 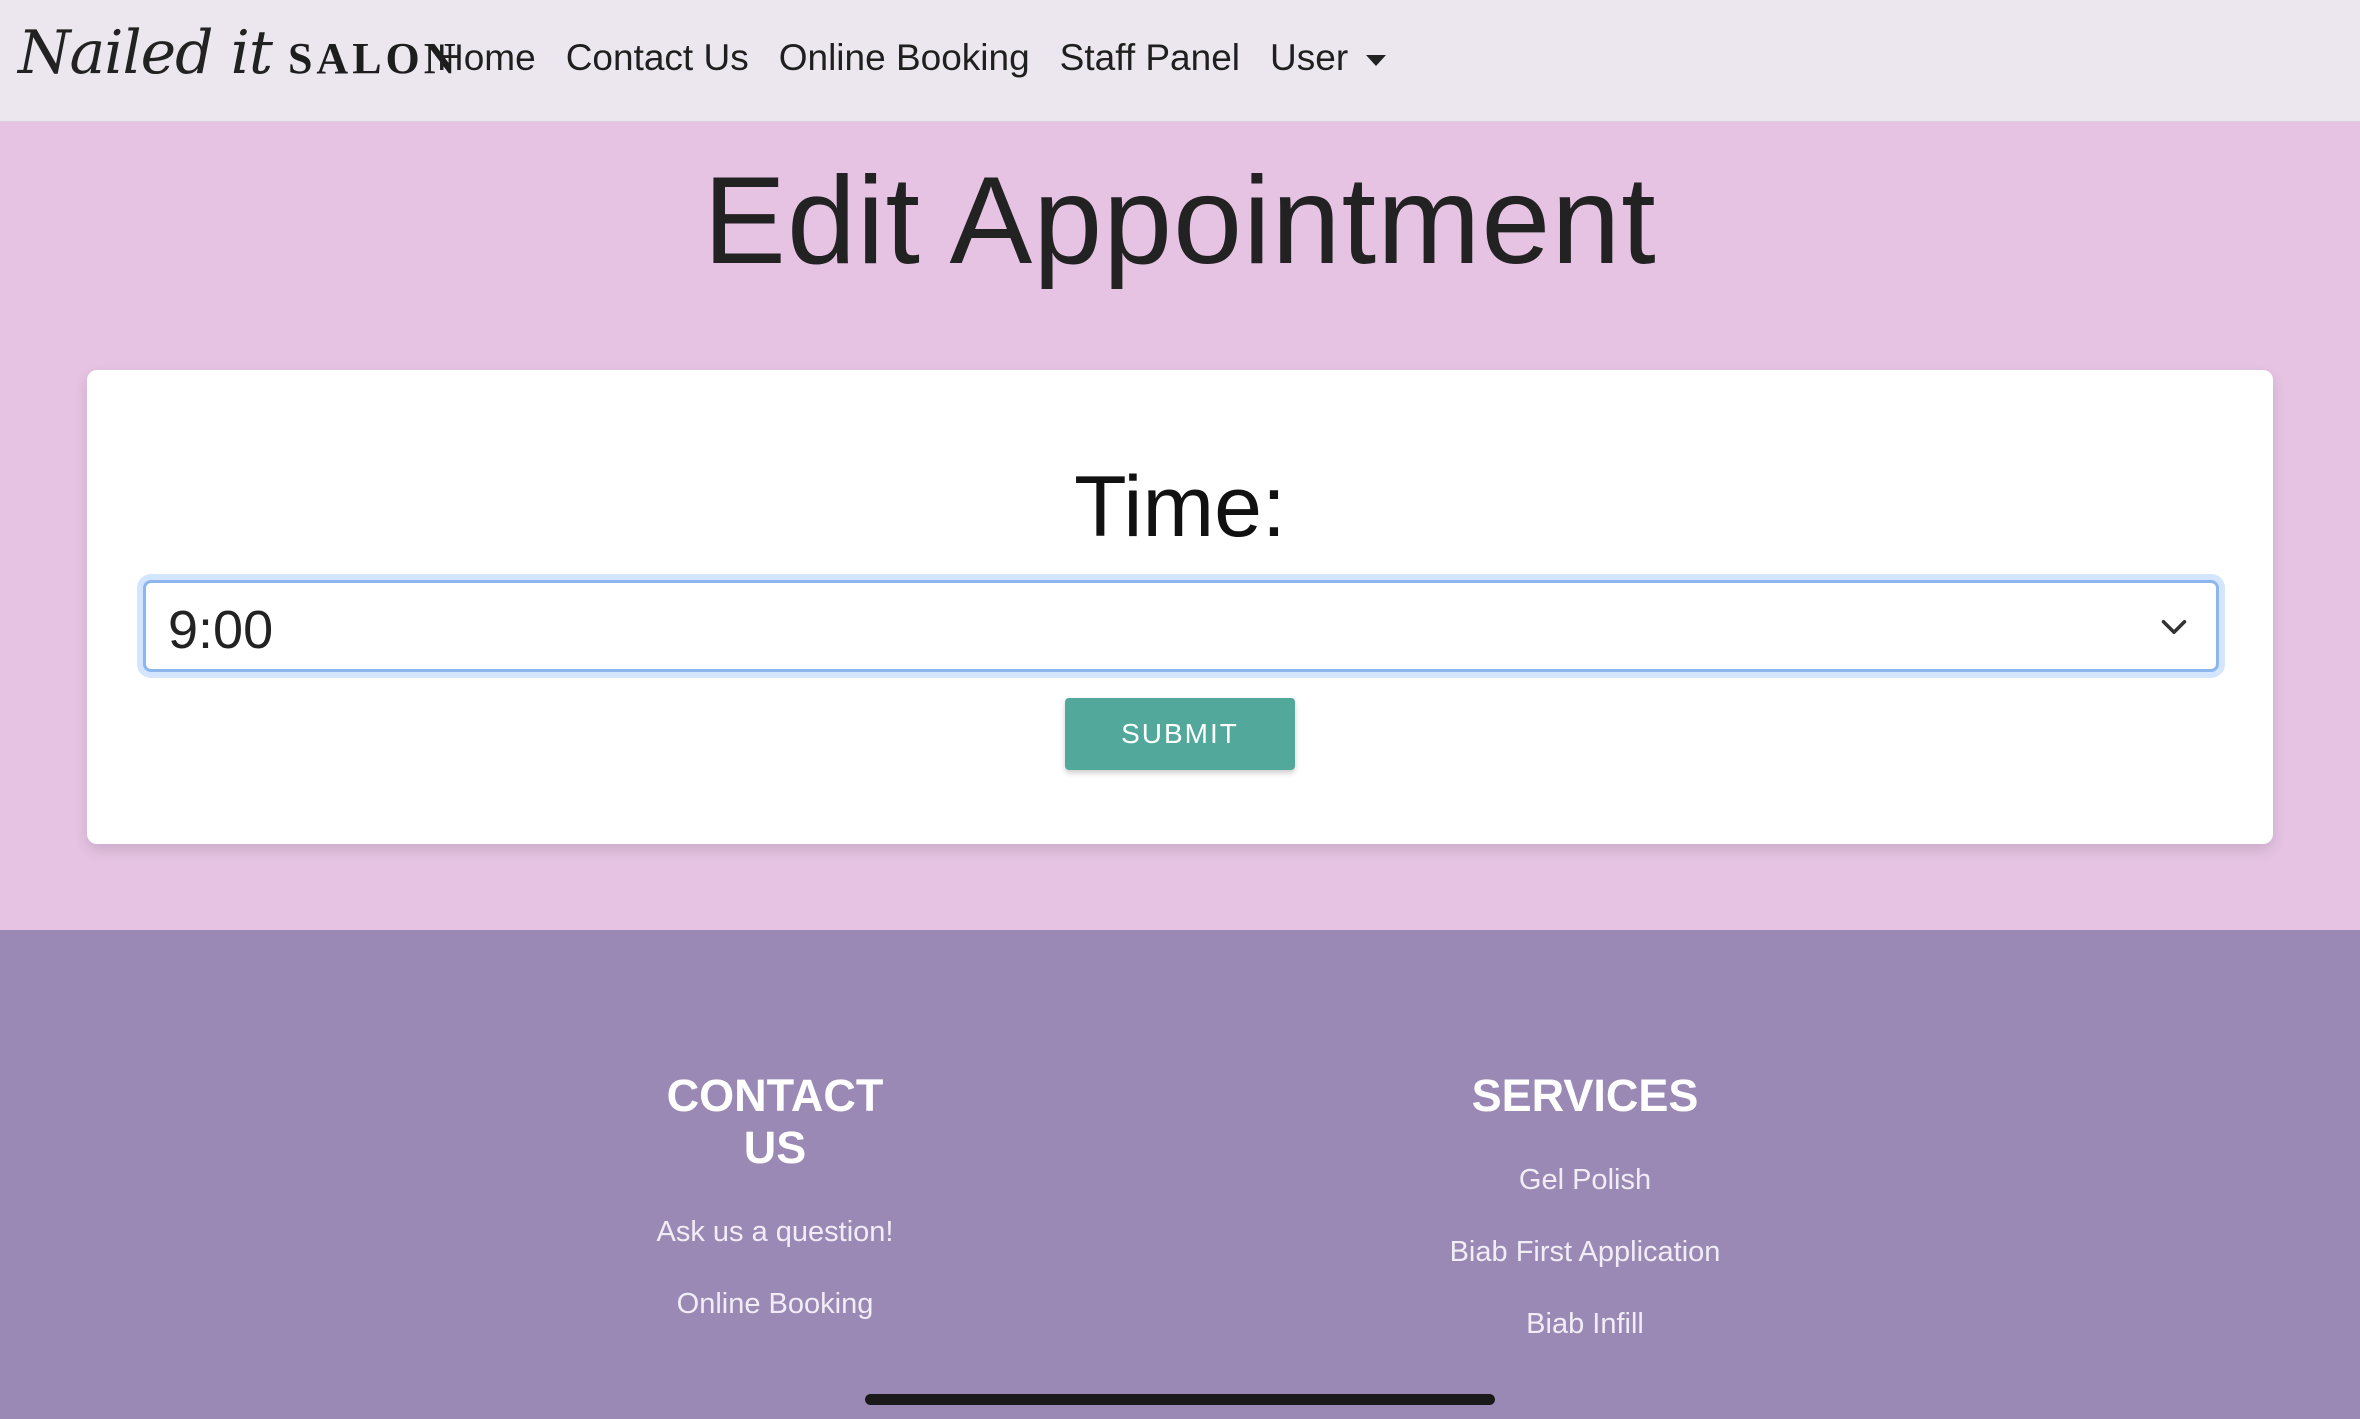 What do you see at coordinates (1585, 1324) in the screenshot?
I see `footer-link-biab-infill: Biab Infill` at bounding box center [1585, 1324].